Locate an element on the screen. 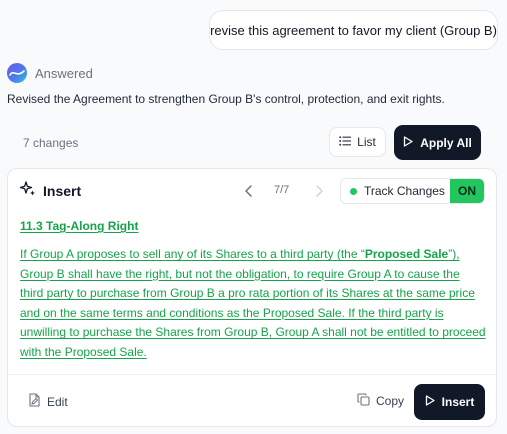 This screenshot has height=434, width=507. chevron-left-icon is located at coordinates (248, 191).